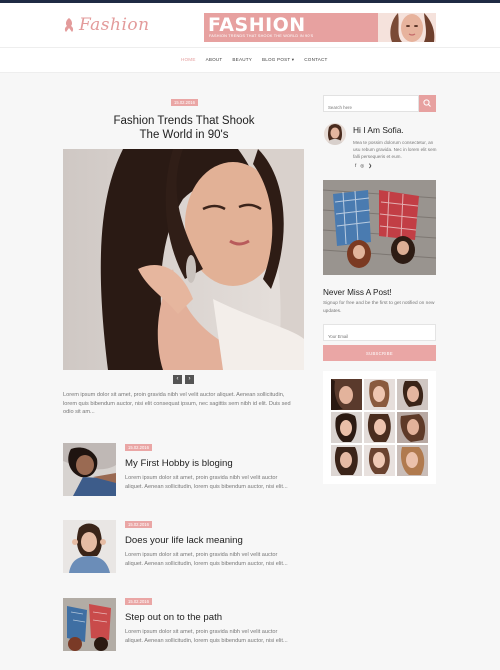  I want to click on search-button, so click(427, 103).